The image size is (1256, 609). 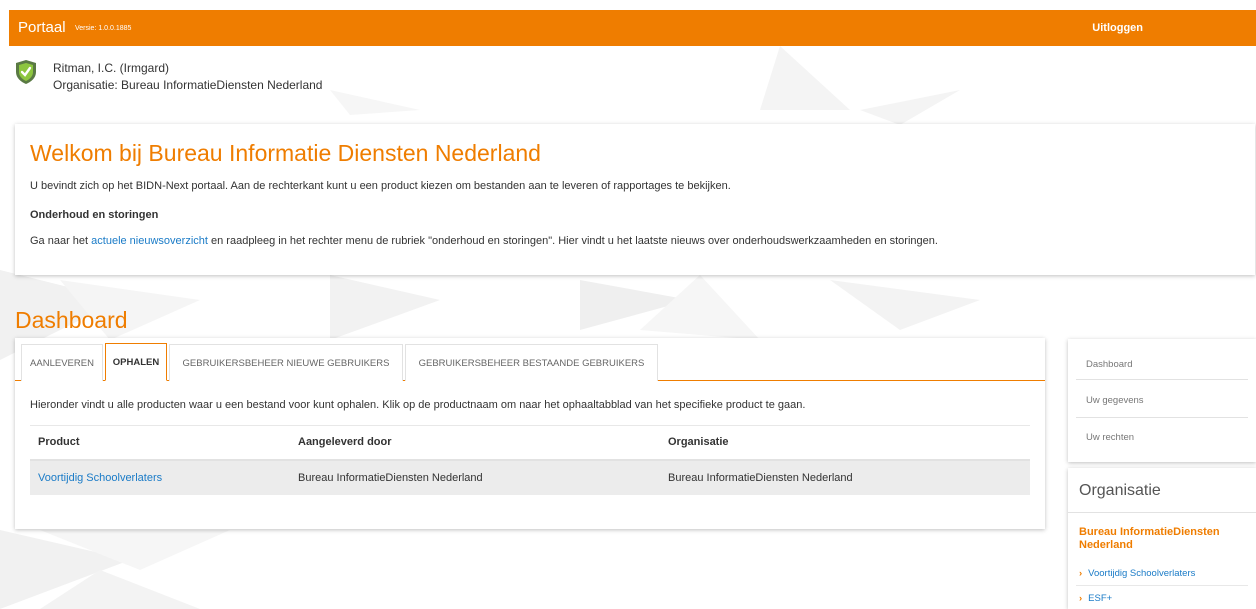 I want to click on news-overview-link: actuele nieuwsoverzicht, so click(x=149, y=241).